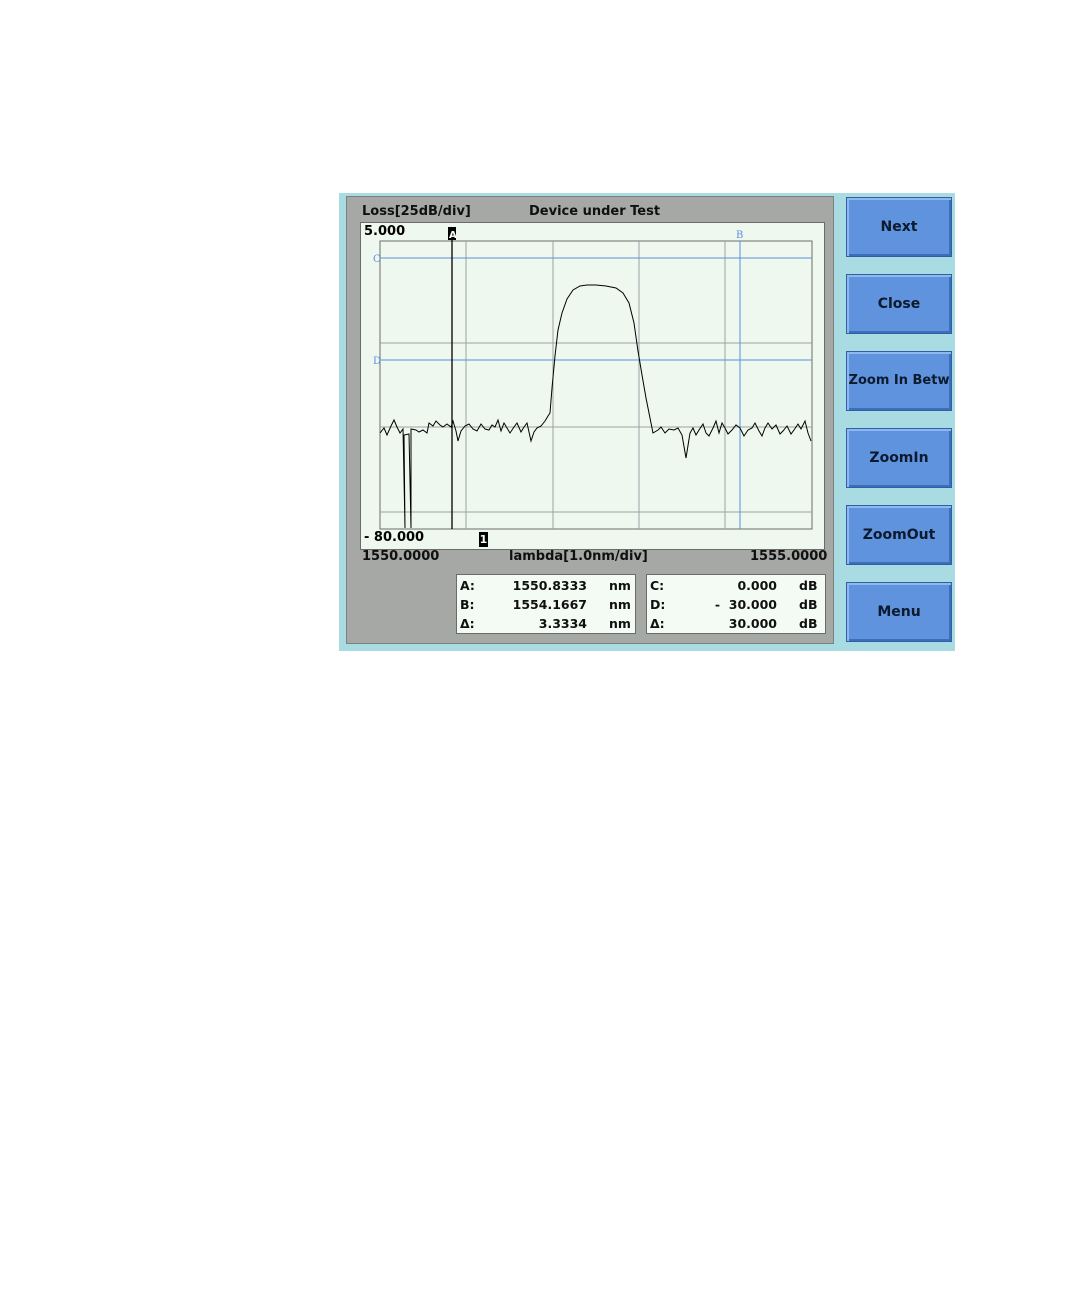 The height and width of the screenshot is (1296, 1080). What do you see at coordinates (595, 406) in the screenshot?
I see `measurement-trace` at bounding box center [595, 406].